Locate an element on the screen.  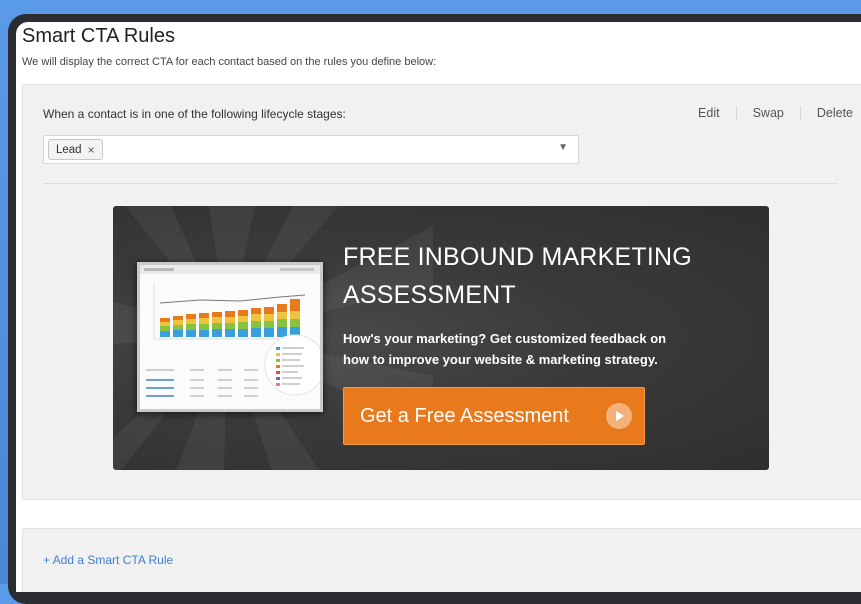
report-screenshot-image is located at coordinates (231, 337).